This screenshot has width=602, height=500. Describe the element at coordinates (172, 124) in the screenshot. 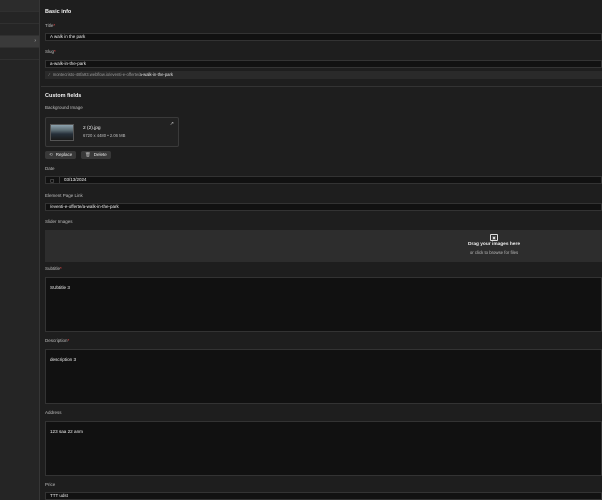

I see `external-link-icon: ↗` at that location.